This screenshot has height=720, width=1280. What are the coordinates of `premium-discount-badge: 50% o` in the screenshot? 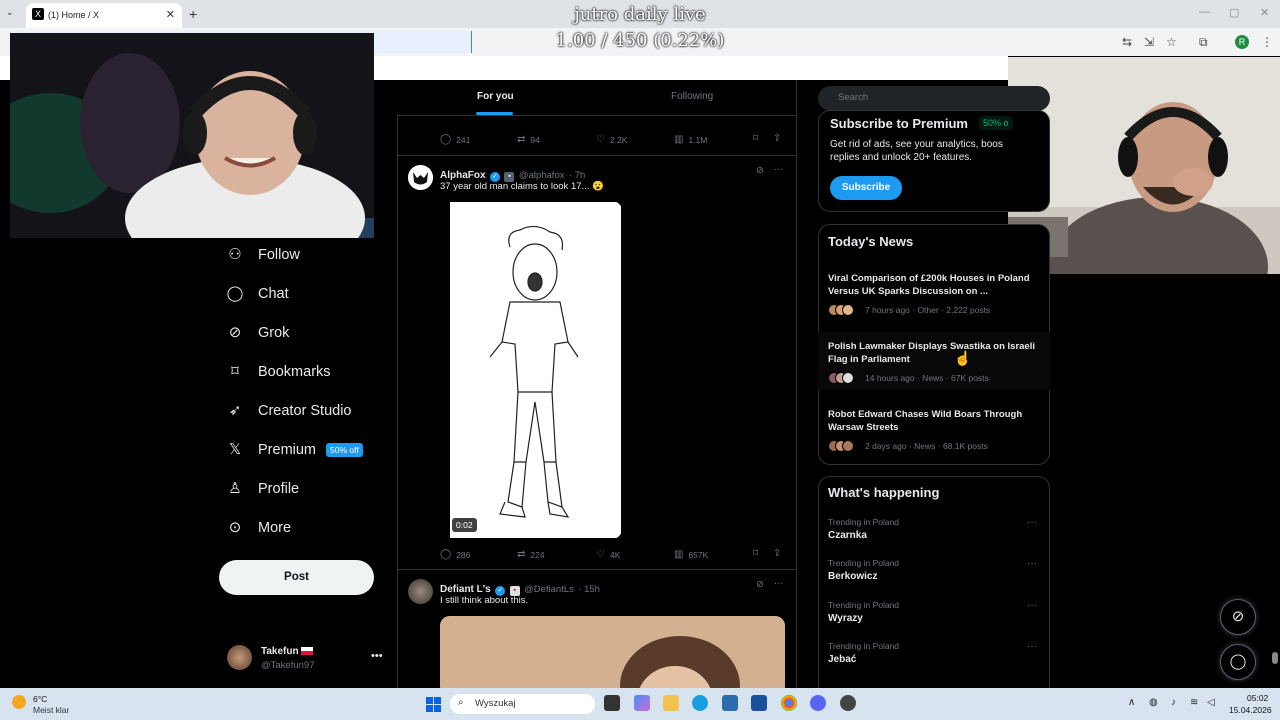 It's located at (996, 123).